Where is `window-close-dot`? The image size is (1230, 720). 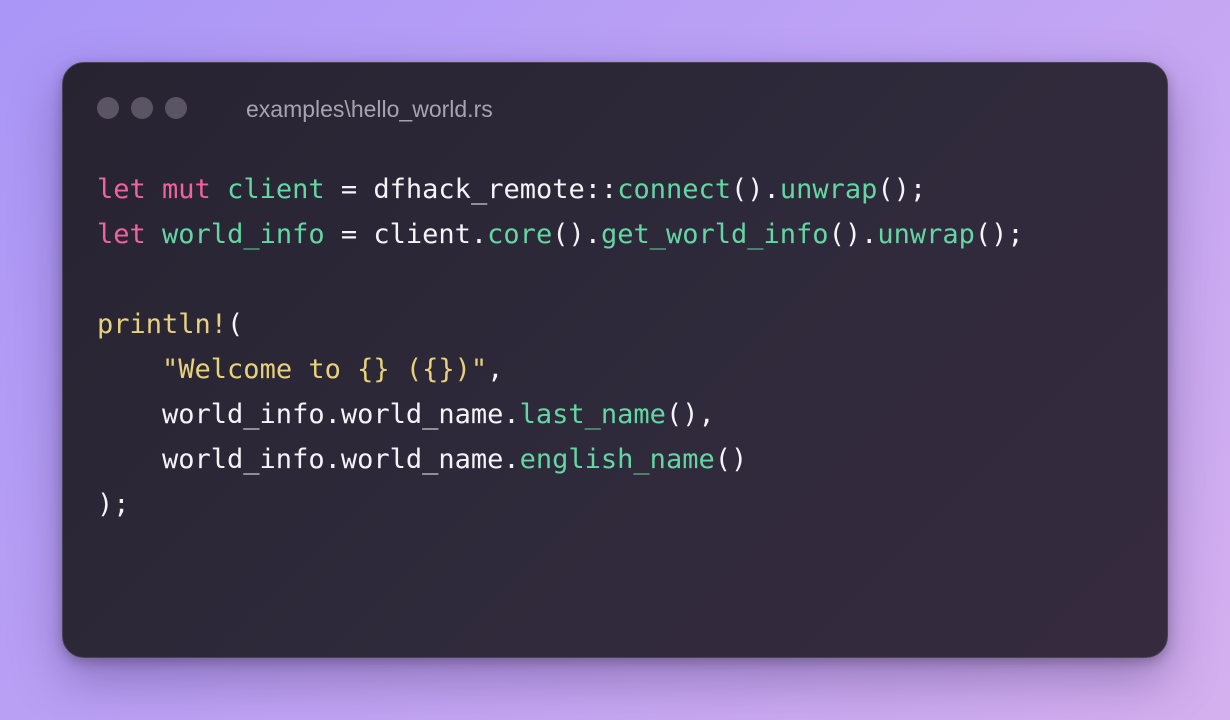
window-close-dot is located at coordinates (108, 108).